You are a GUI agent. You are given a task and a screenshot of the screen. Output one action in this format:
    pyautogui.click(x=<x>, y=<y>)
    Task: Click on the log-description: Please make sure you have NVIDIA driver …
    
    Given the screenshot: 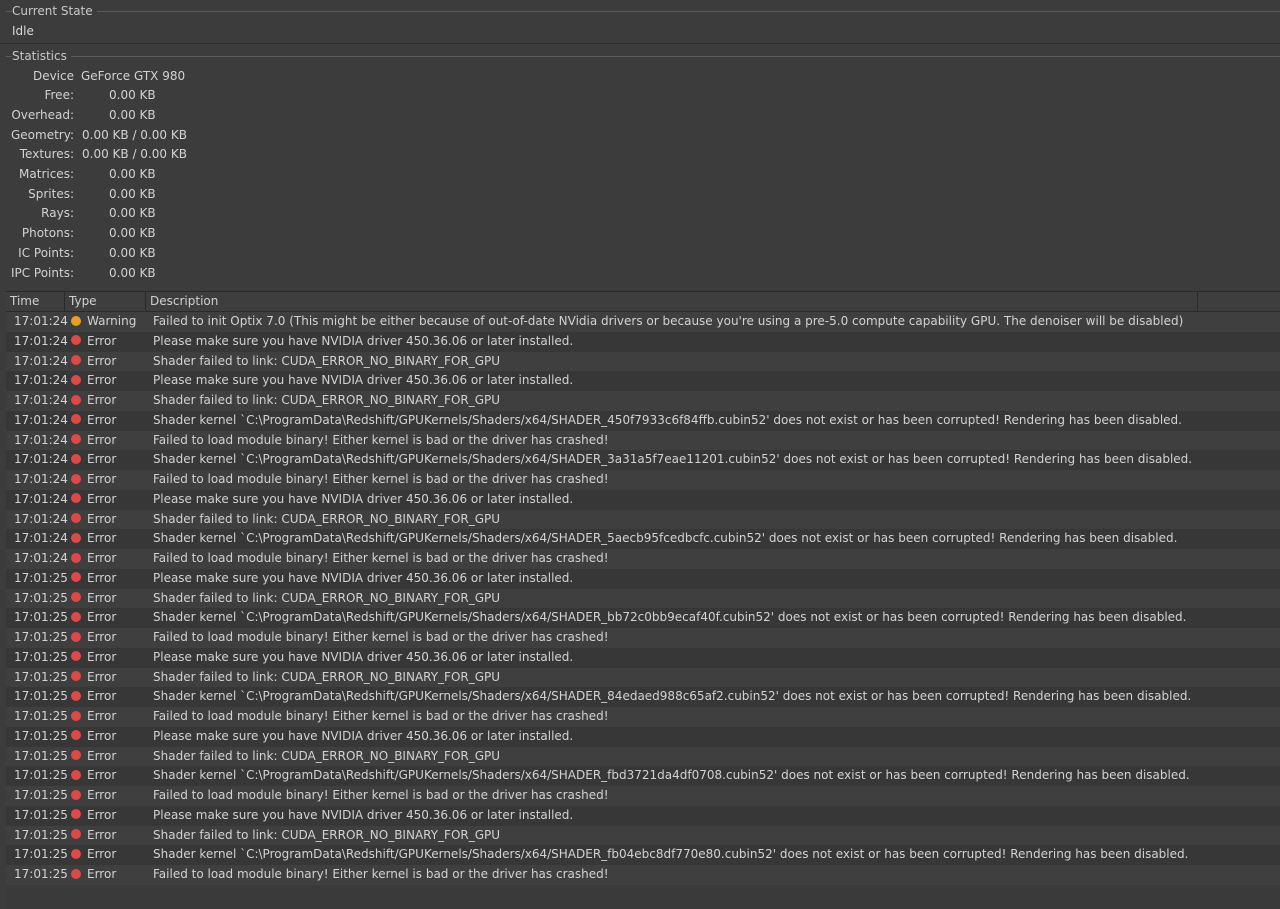 What is the action you would take?
    pyautogui.click(x=363, y=498)
    